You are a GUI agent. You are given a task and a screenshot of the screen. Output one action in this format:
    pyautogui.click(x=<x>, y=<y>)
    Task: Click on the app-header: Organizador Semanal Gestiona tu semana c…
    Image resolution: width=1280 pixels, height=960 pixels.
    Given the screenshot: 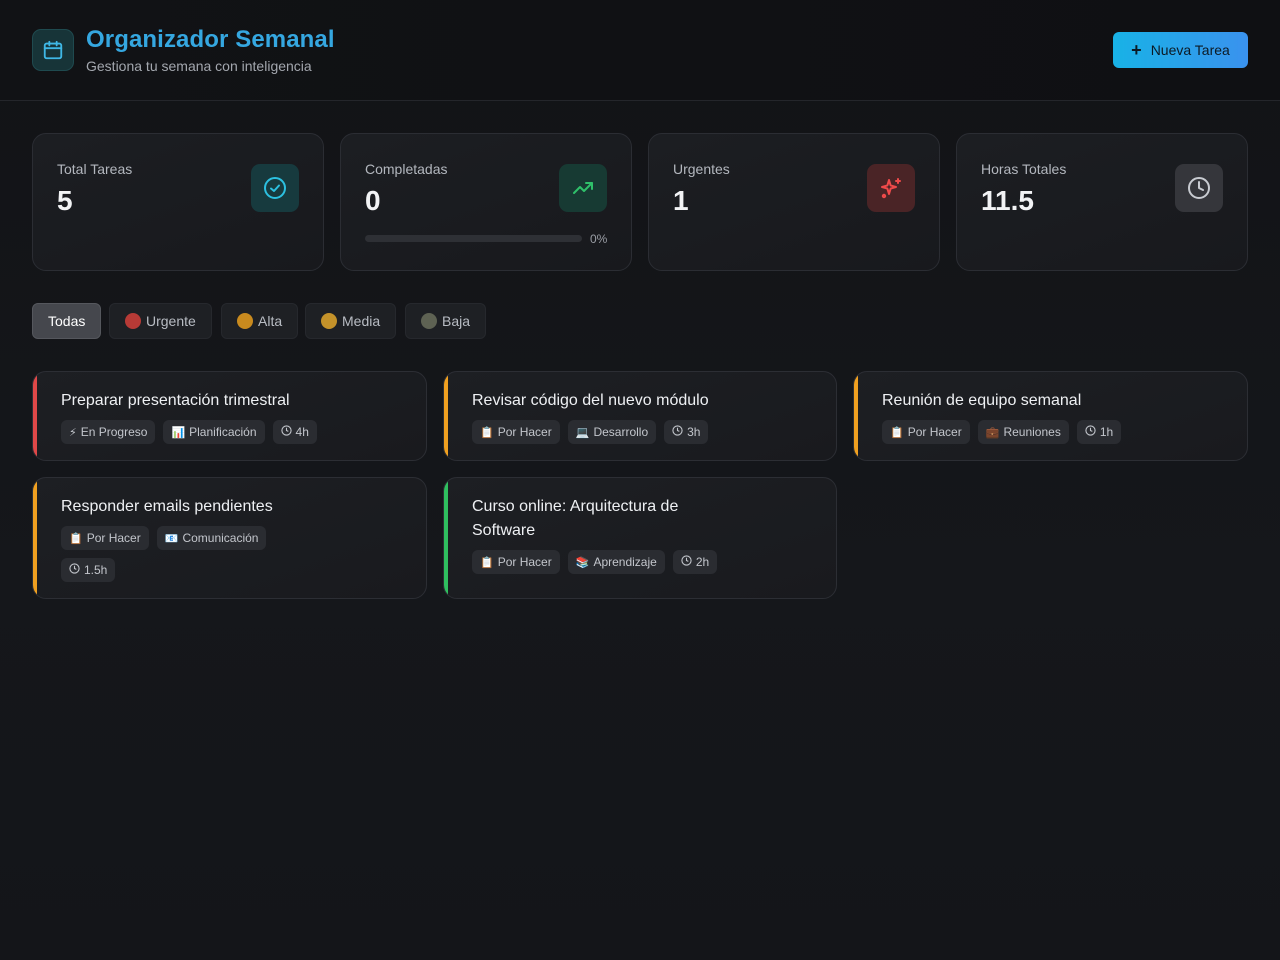 What is the action you would take?
    pyautogui.click(x=640, y=50)
    